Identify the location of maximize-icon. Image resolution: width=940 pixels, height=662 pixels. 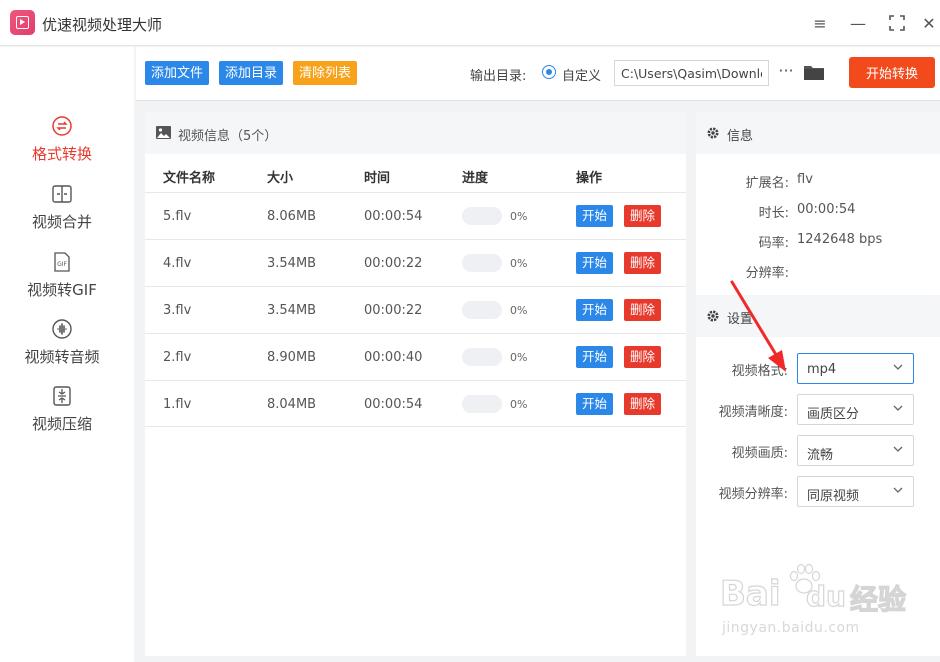
(897, 23).